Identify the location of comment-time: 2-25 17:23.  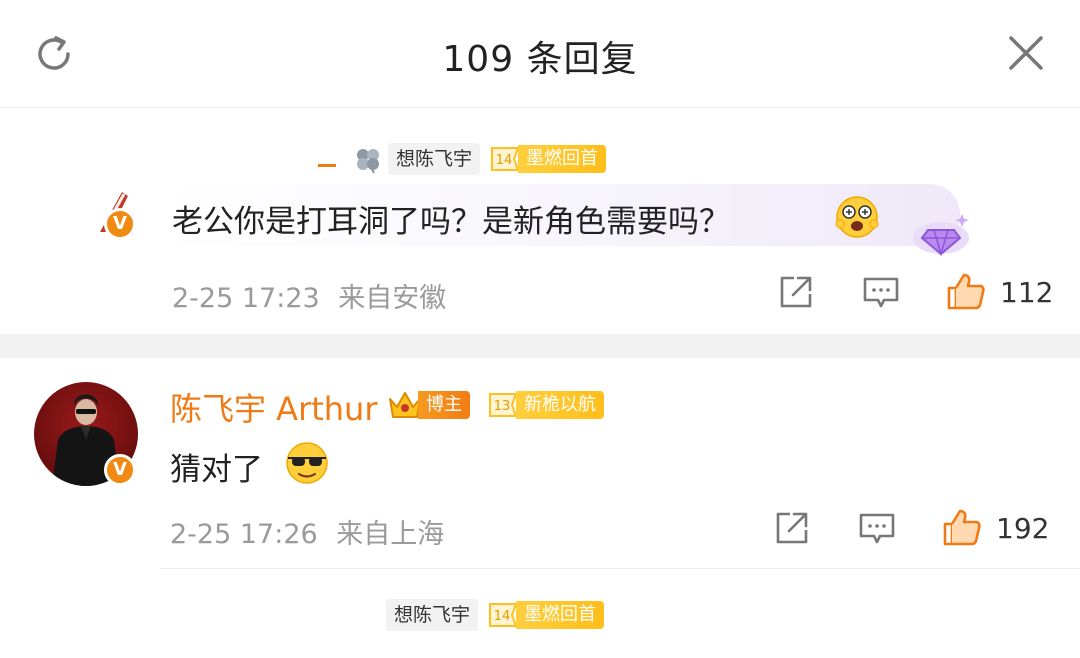
(246, 298).